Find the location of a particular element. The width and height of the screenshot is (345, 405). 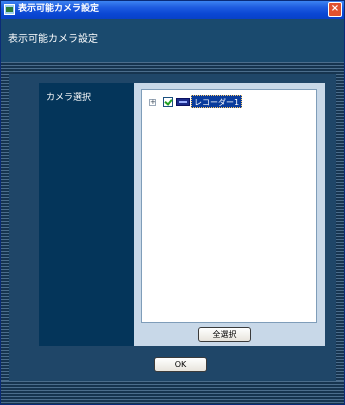

title-bar: 表示可能カメラ設定 × is located at coordinates (172, 10).